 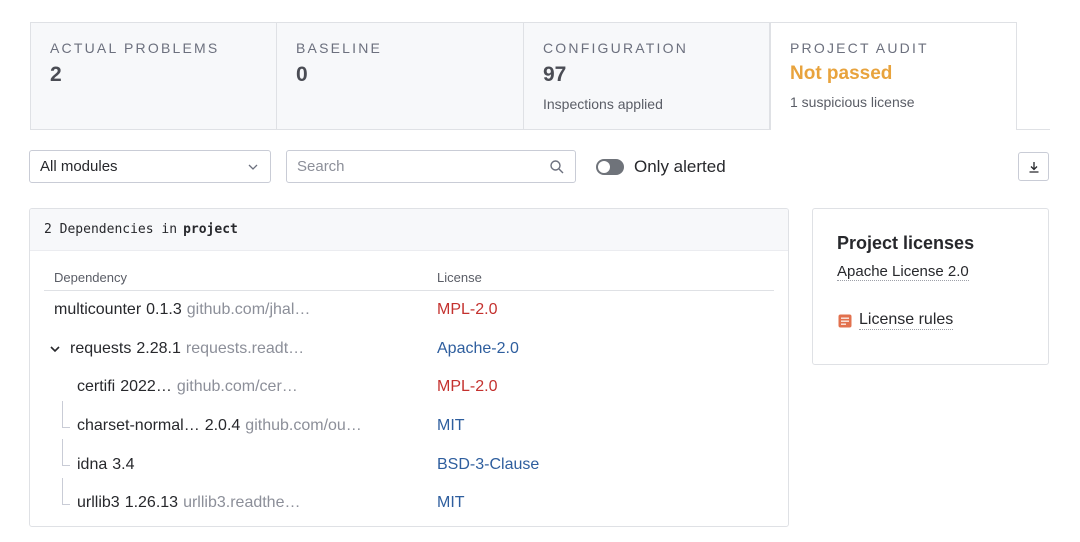 What do you see at coordinates (164, 310) in the screenshot?
I see `dependency-version: 0.1.3` at bounding box center [164, 310].